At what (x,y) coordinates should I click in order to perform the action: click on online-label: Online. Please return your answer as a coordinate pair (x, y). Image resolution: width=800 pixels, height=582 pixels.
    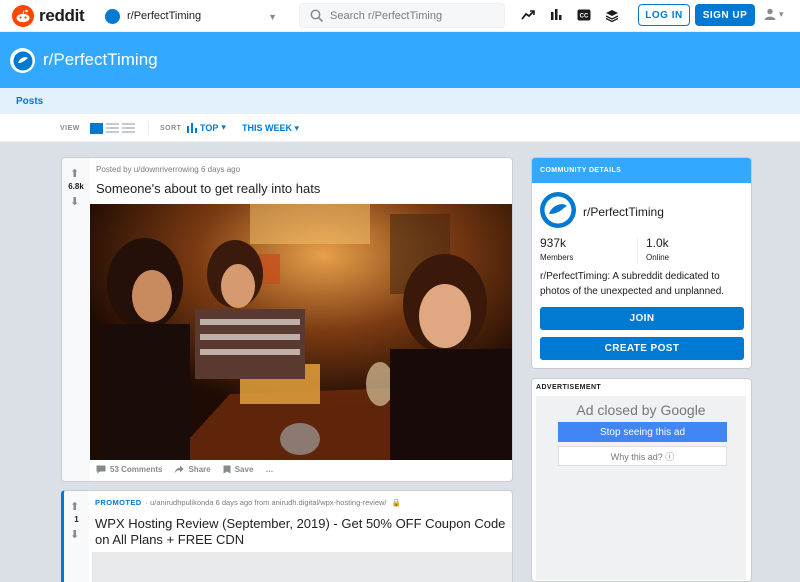
    Looking at the image, I should click on (658, 257).